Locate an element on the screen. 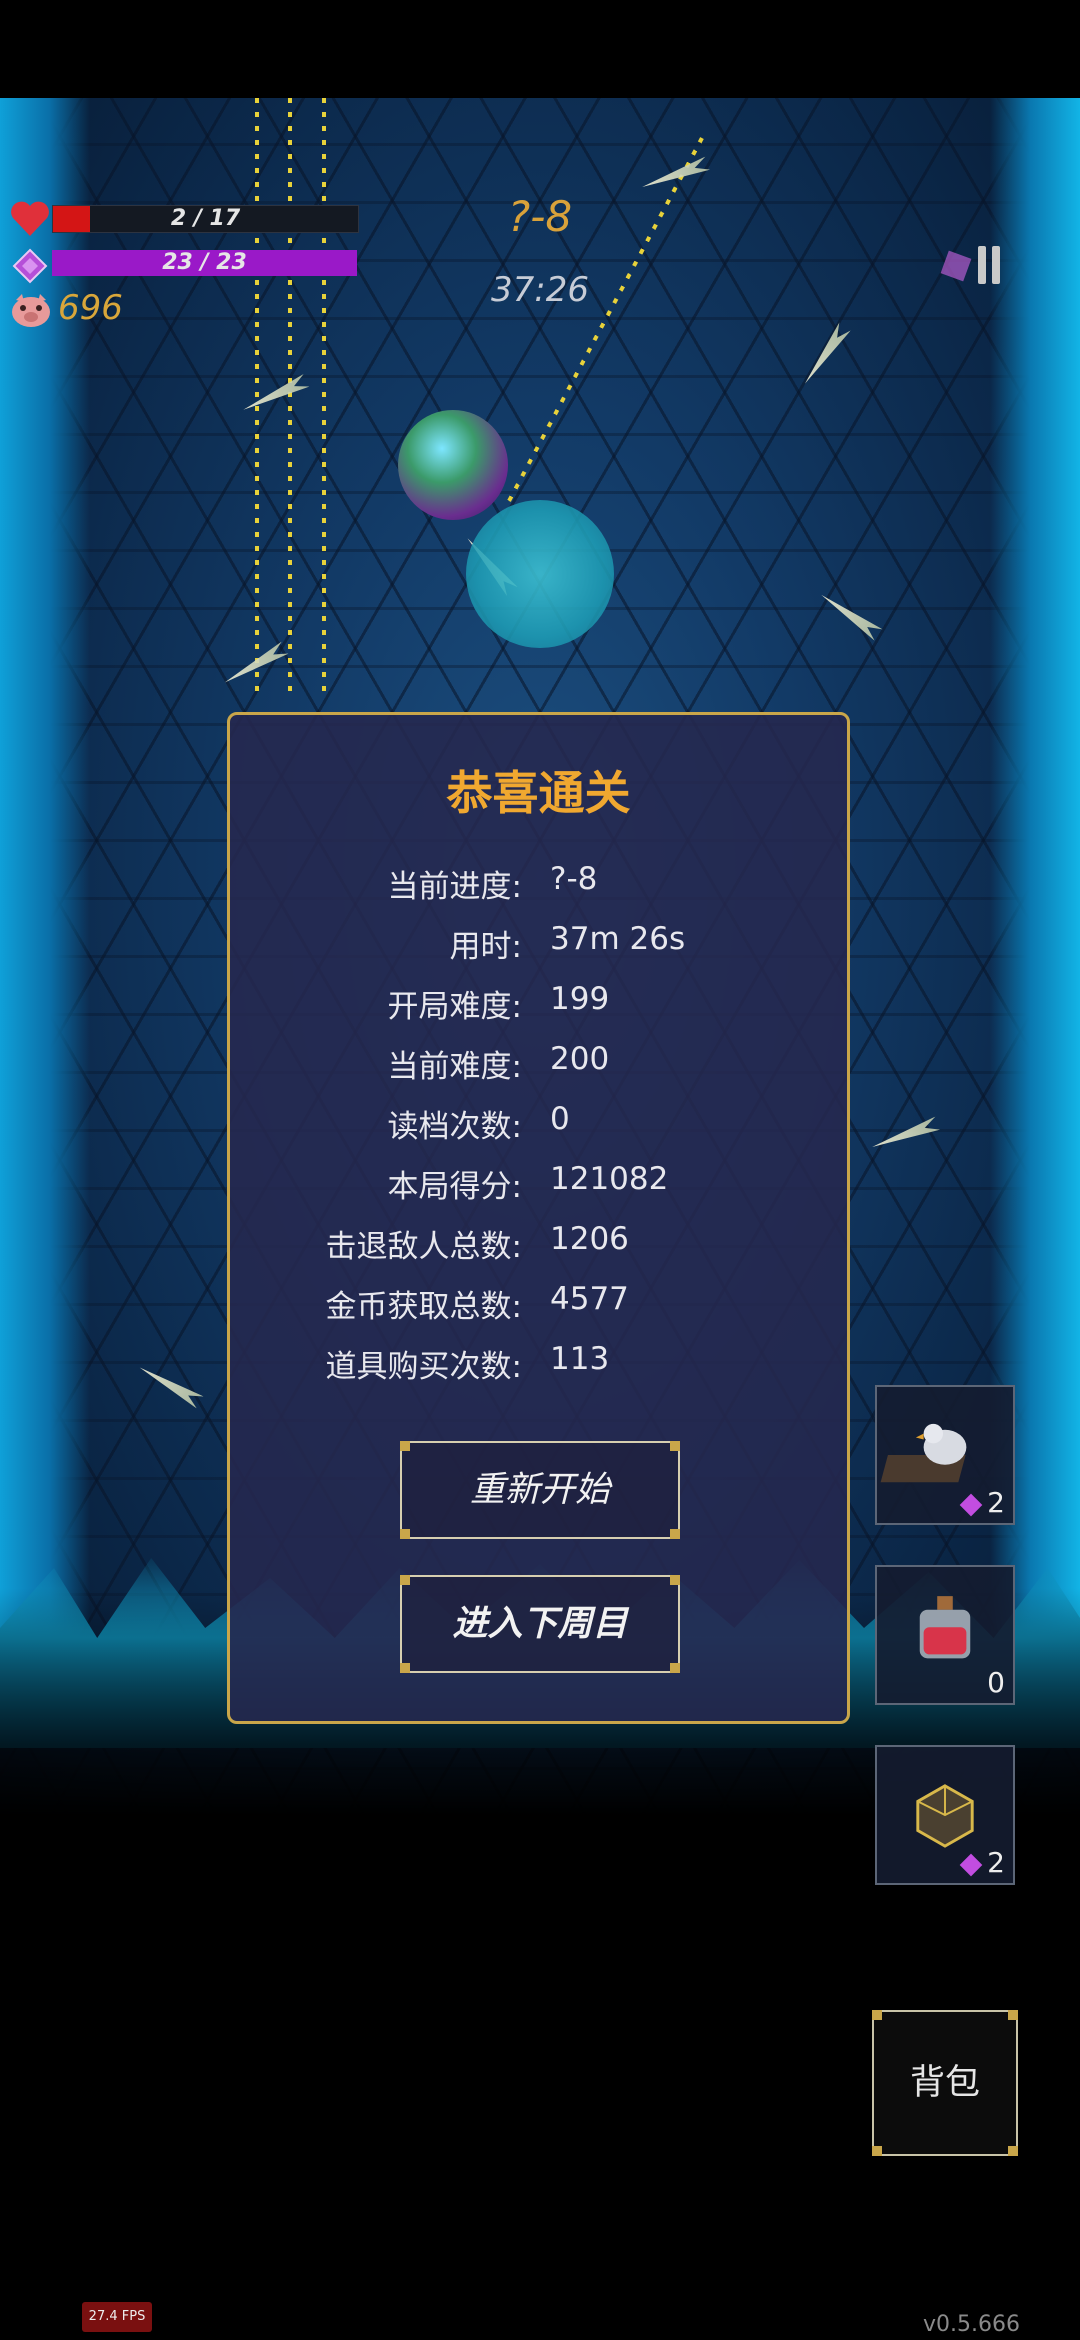 The height and width of the screenshot is (2340, 1080). stat-value: 1206 is located at coordinates (589, 1239).